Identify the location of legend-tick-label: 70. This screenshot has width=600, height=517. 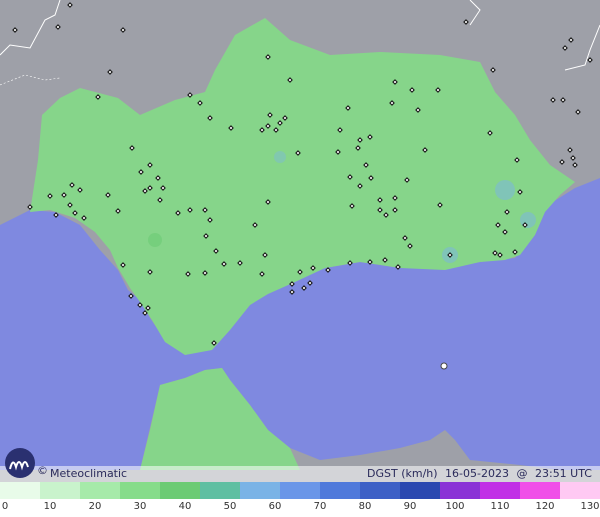
(320, 506).